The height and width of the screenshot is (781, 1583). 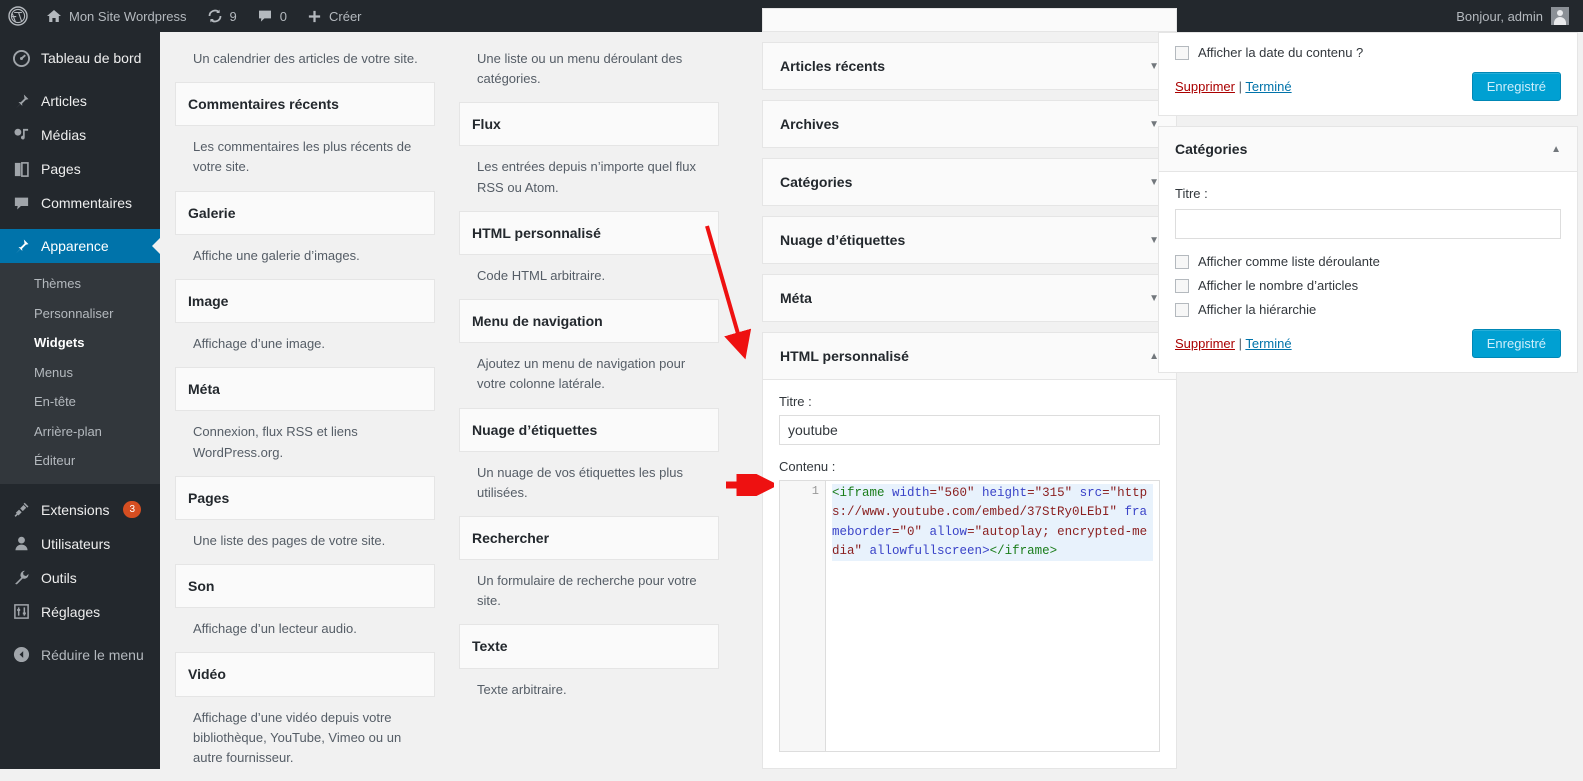 I want to click on widget-card-gallery: Galerie Affiche une galerie d’images., so click(x=305, y=234).